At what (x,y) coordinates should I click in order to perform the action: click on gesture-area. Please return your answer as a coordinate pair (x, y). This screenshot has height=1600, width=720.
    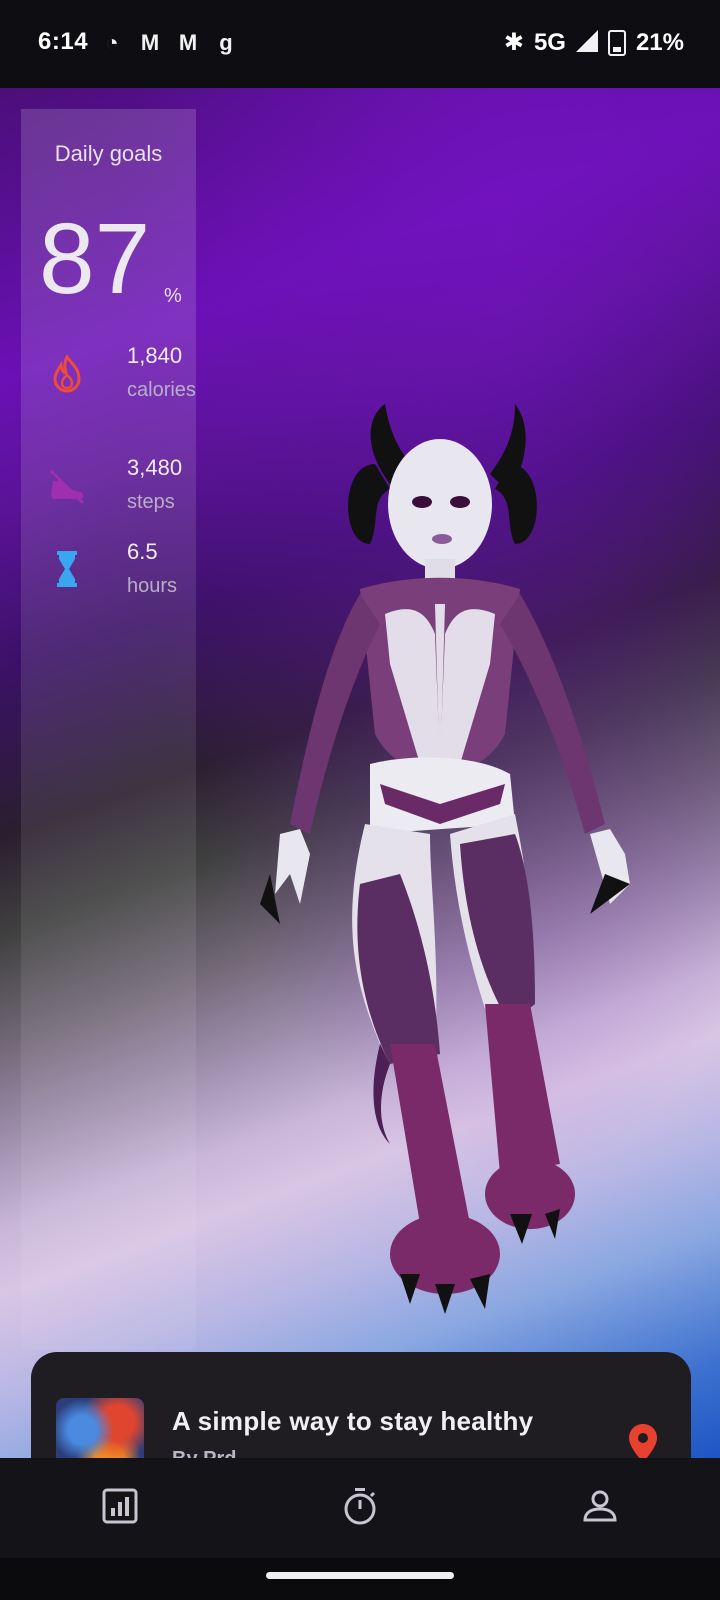
    Looking at the image, I should click on (360, 1579).